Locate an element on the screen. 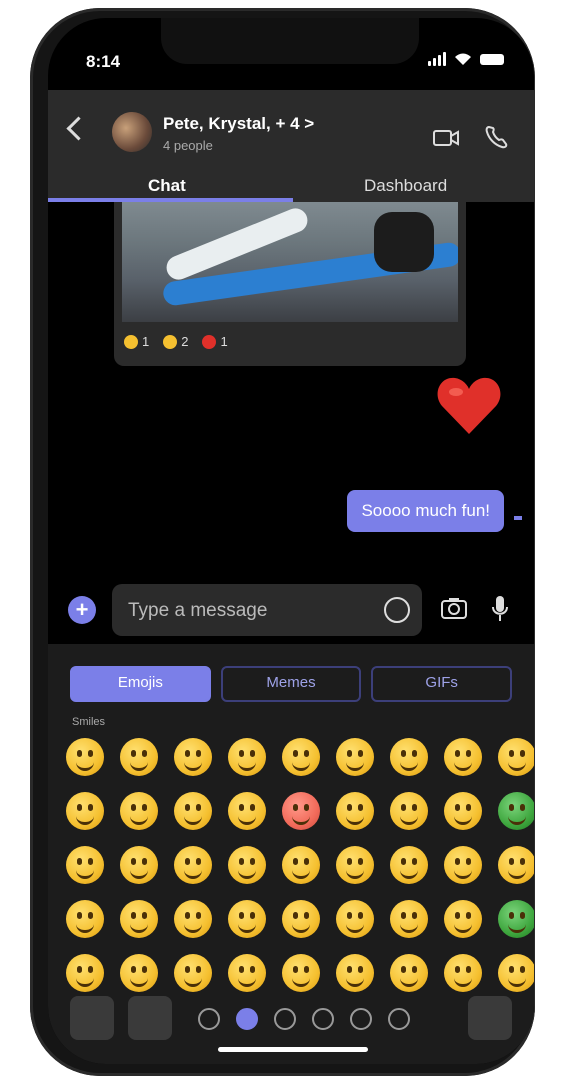 This screenshot has height=1083, width=565. backspace-icon is located at coordinates (490, 1018).